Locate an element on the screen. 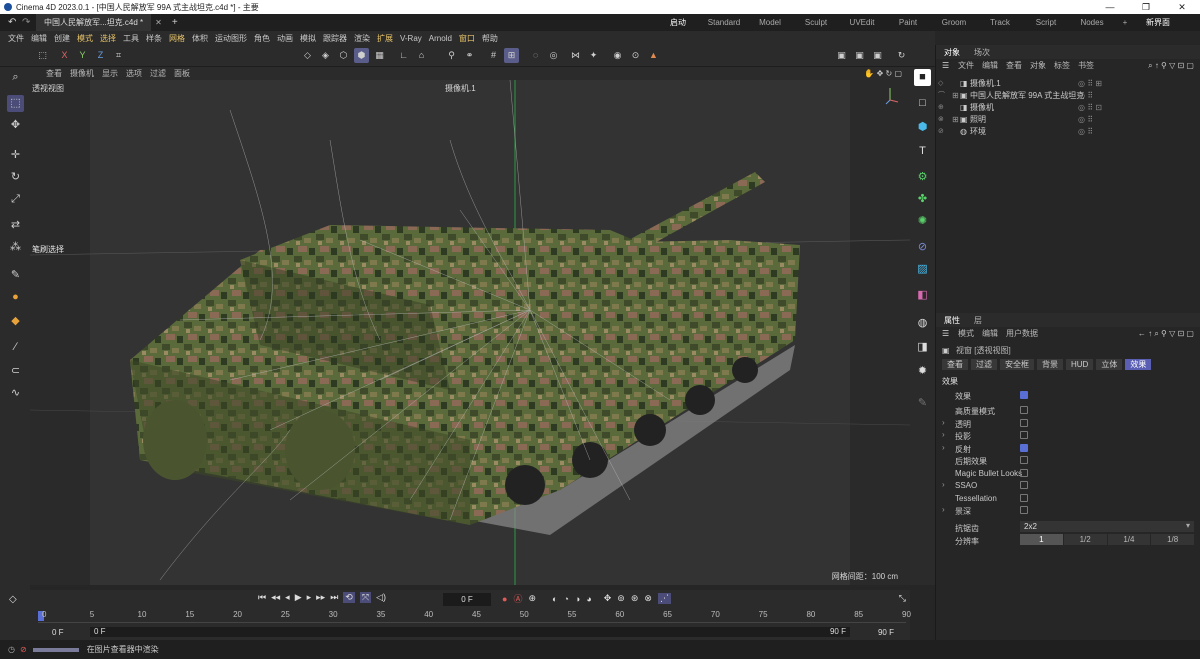 This screenshot has width=1200, height=659. object-status-icons: ◎ ⠿ ⊡ is located at coordinates (1090, 107).